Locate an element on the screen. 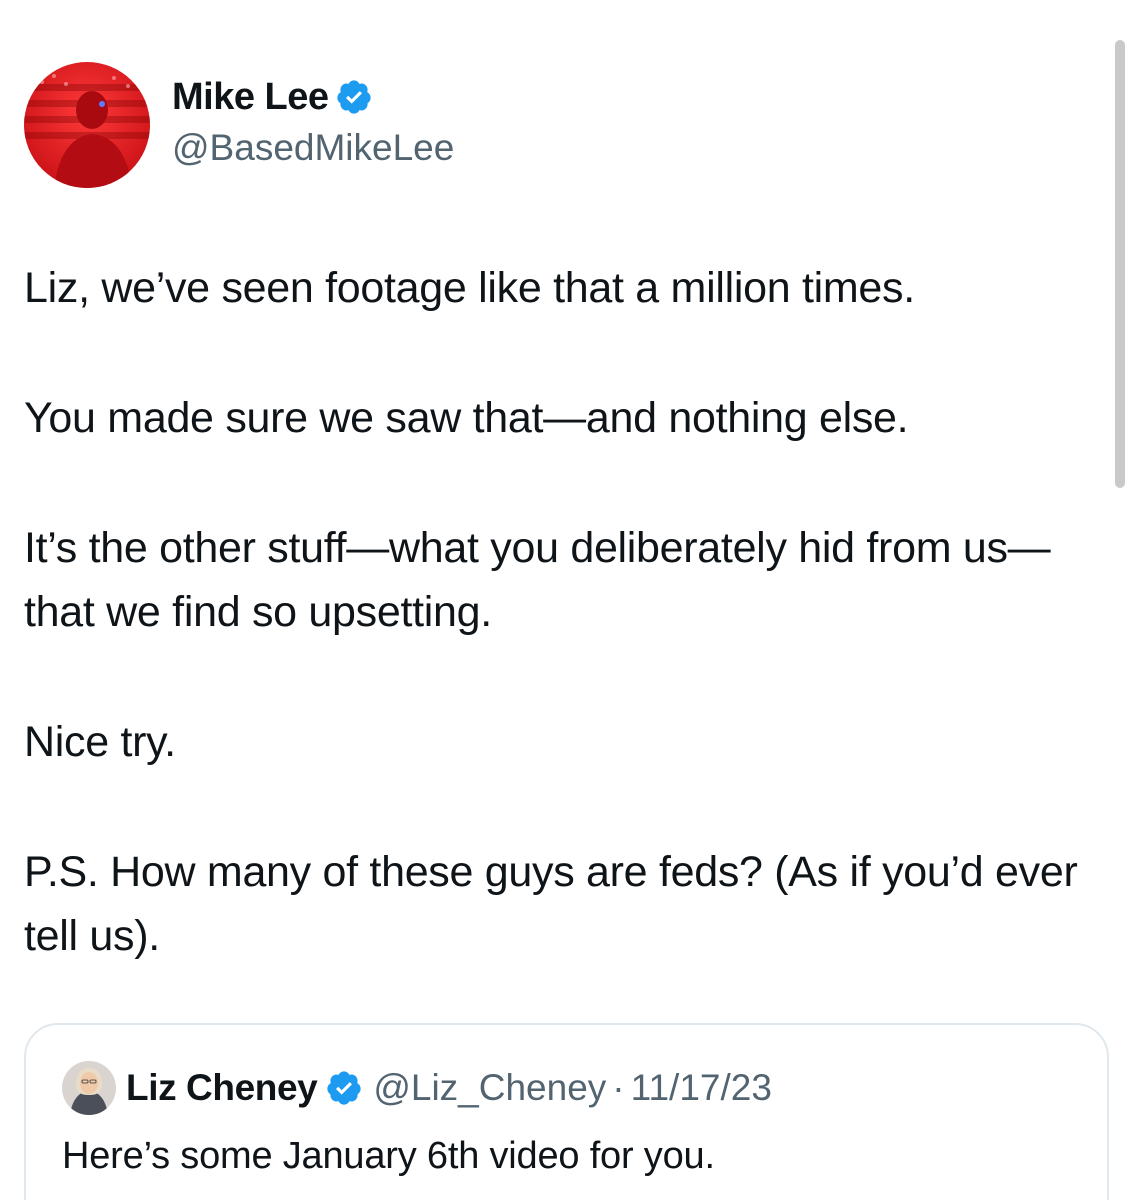 Image resolution: width=1133 pixels, height=1200 pixels. author-handle: @BasedMikeLee is located at coordinates (313, 148).